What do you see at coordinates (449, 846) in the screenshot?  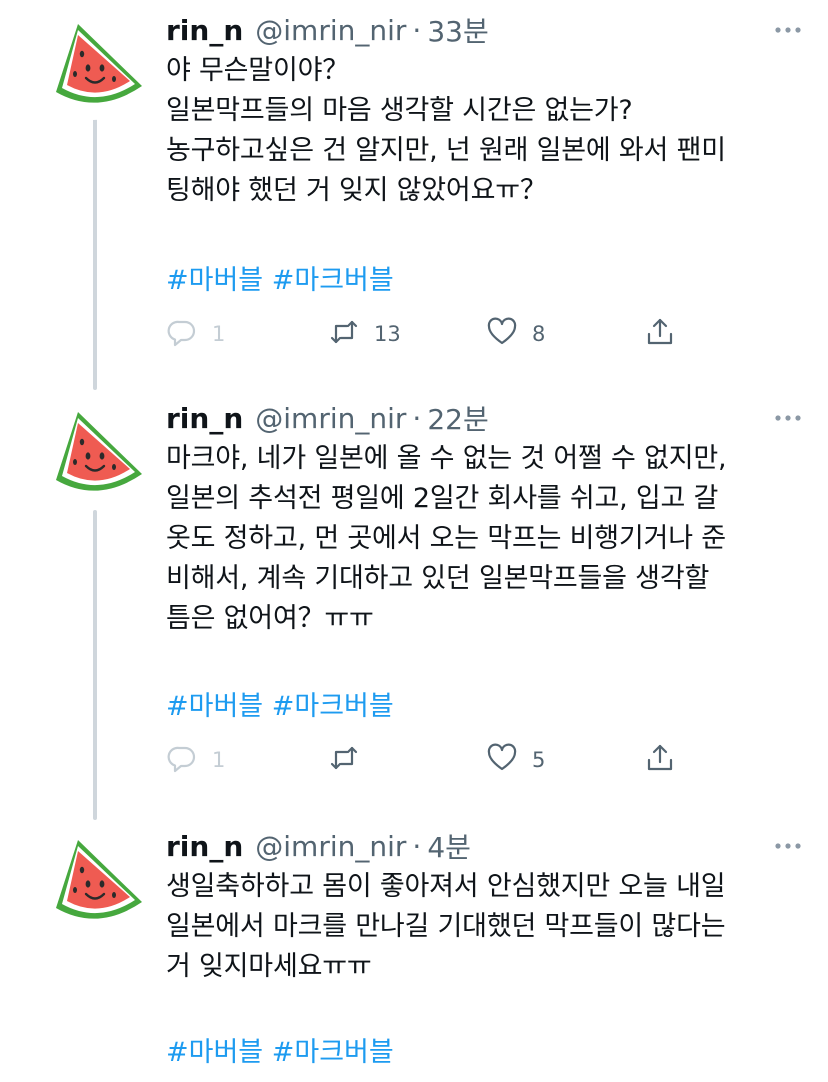 I see `tweet-time: 4분` at bounding box center [449, 846].